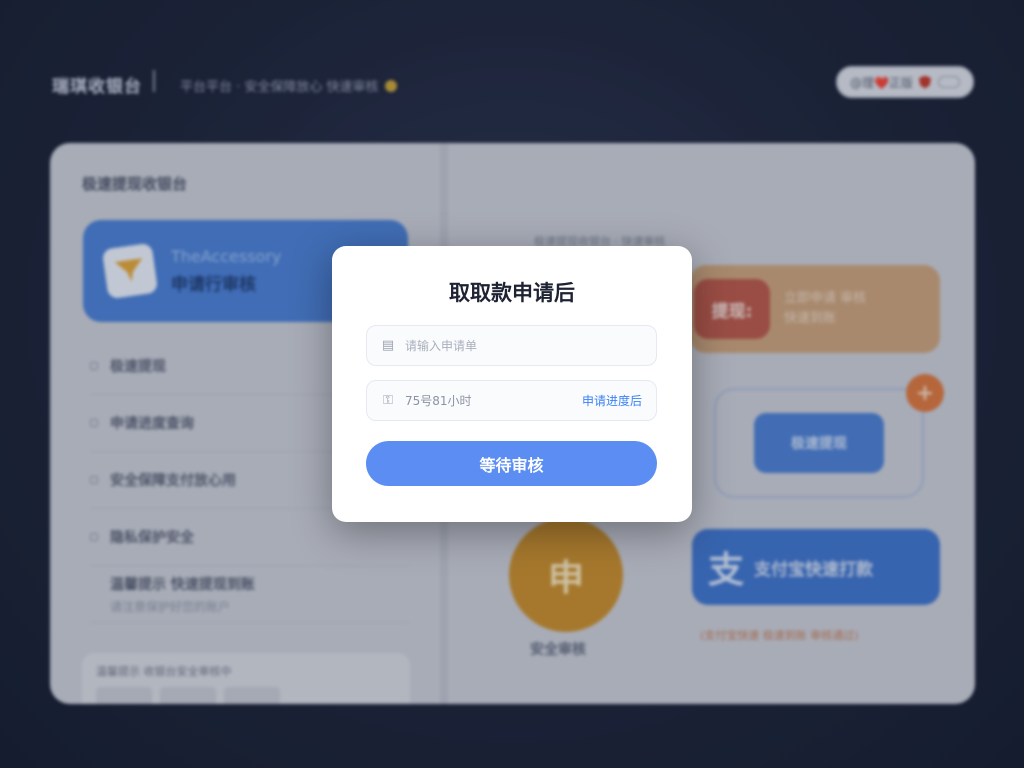  What do you see at coordinates (511, 345) in the screenshot?
I see `application-number-field: ▤ 请输入申请单` at bounding box center [511, 345].